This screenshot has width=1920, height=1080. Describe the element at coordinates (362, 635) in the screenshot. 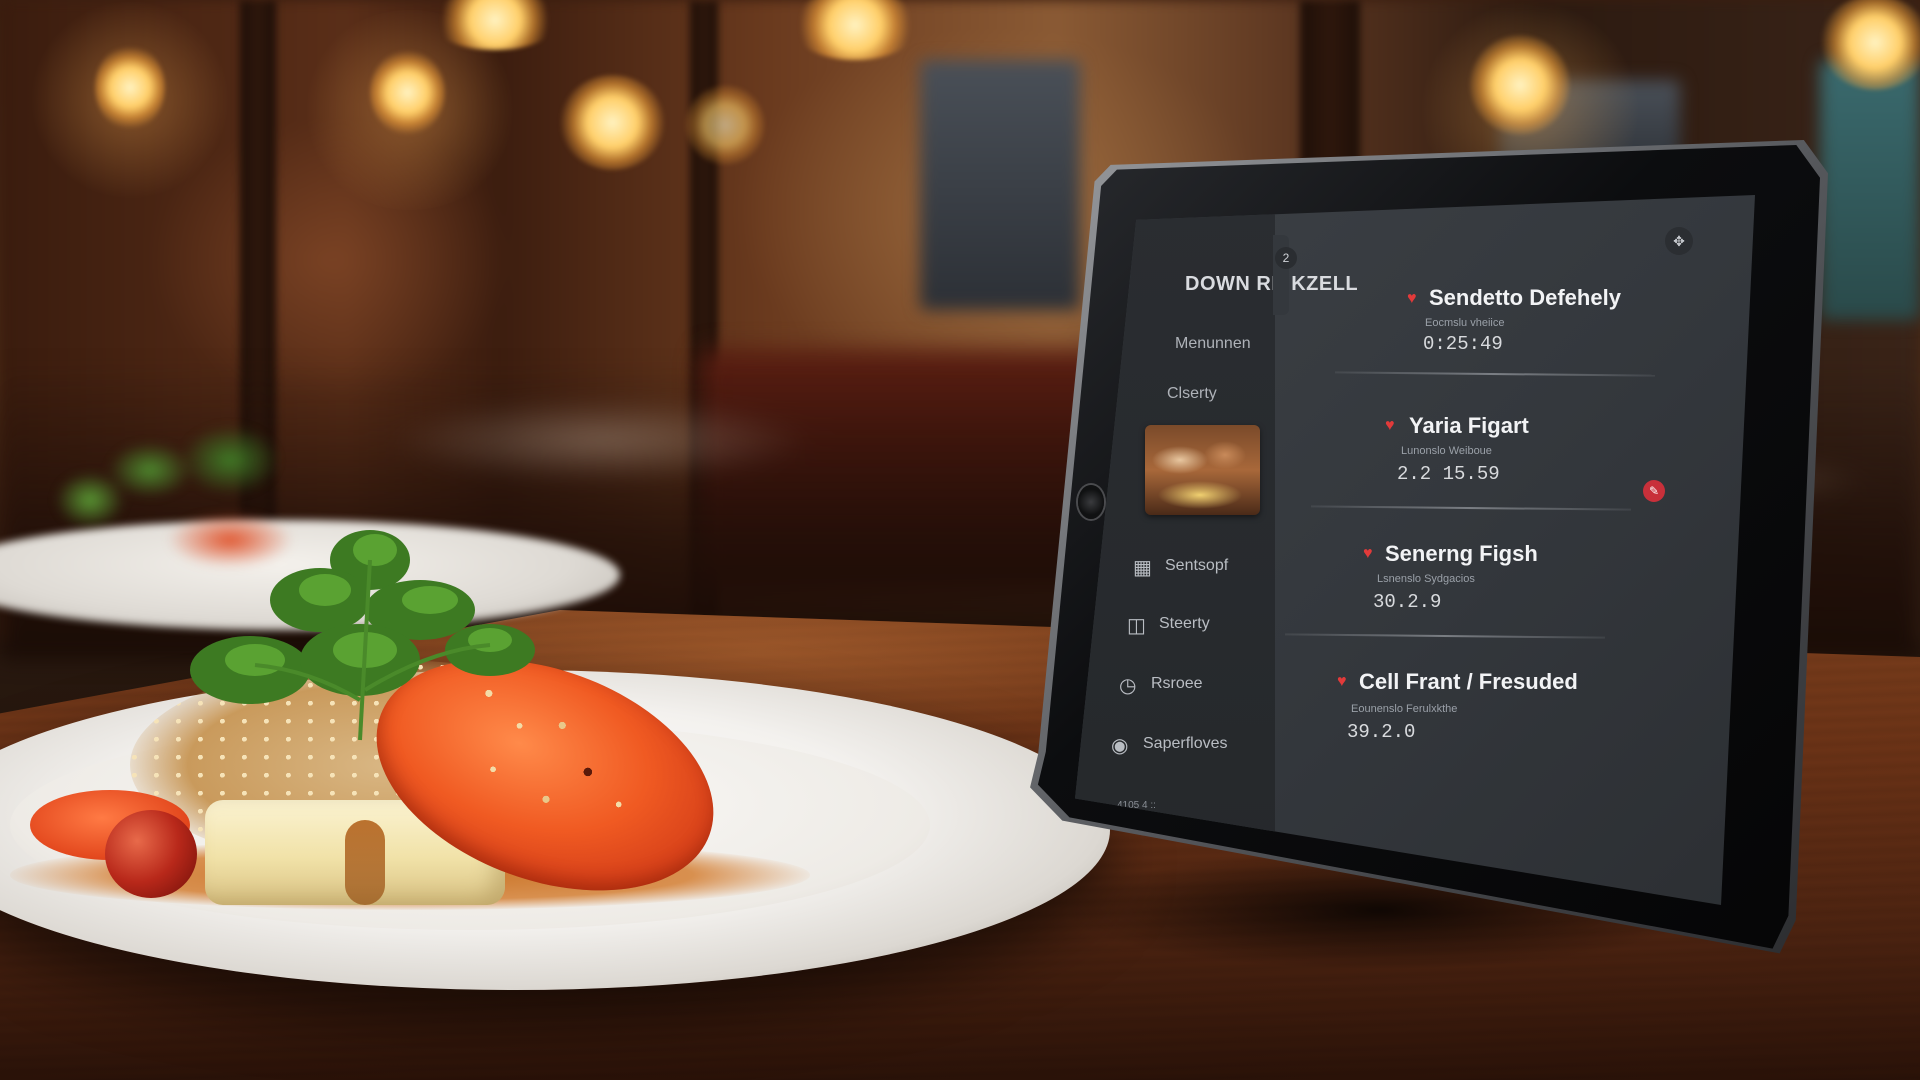

I see `parsley-garnish` at that location.